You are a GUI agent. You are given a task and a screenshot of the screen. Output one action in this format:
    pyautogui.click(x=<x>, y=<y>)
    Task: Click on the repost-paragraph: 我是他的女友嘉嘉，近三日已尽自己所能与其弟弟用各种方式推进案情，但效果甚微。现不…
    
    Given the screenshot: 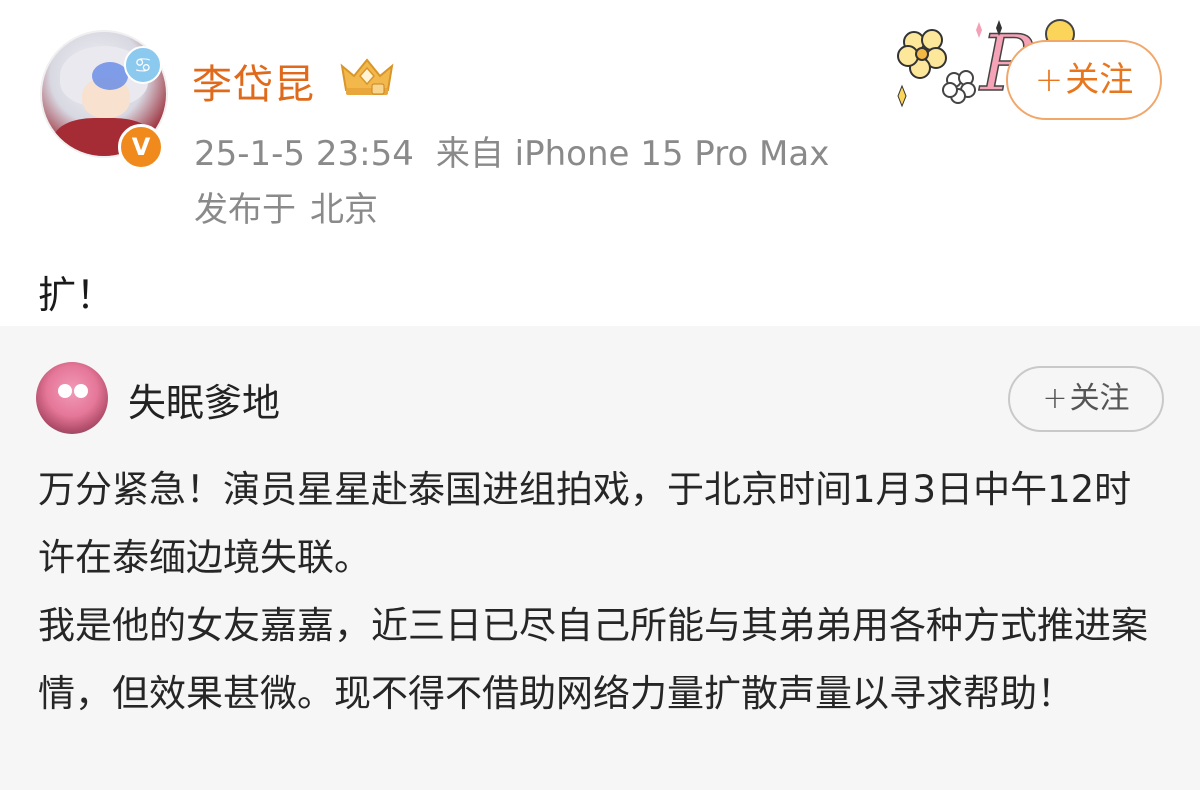 What is the action you would take?
    pyautogui.click(x=593, y=659)
    